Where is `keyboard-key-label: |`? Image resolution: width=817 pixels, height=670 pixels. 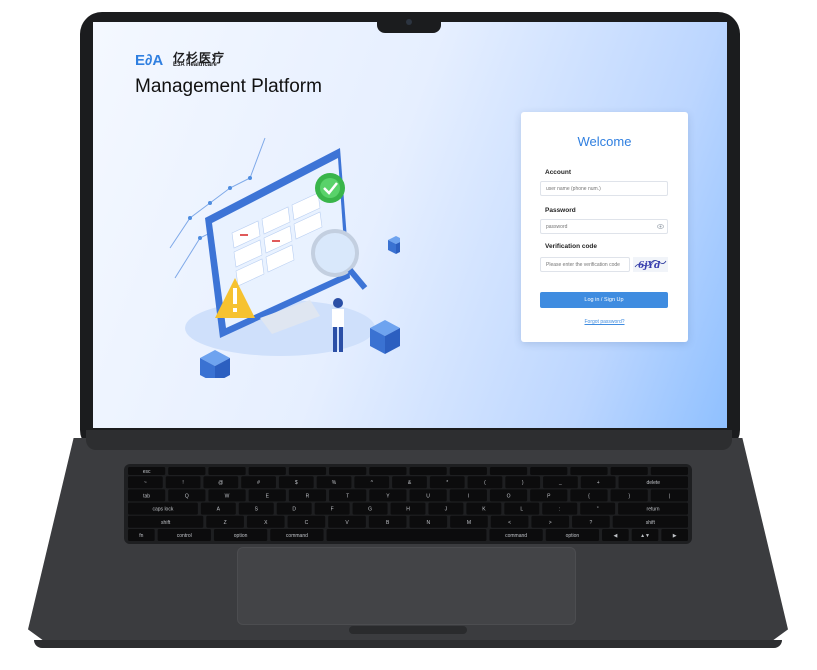 keyboard-key-label: | is located at coordinates (669, 496).